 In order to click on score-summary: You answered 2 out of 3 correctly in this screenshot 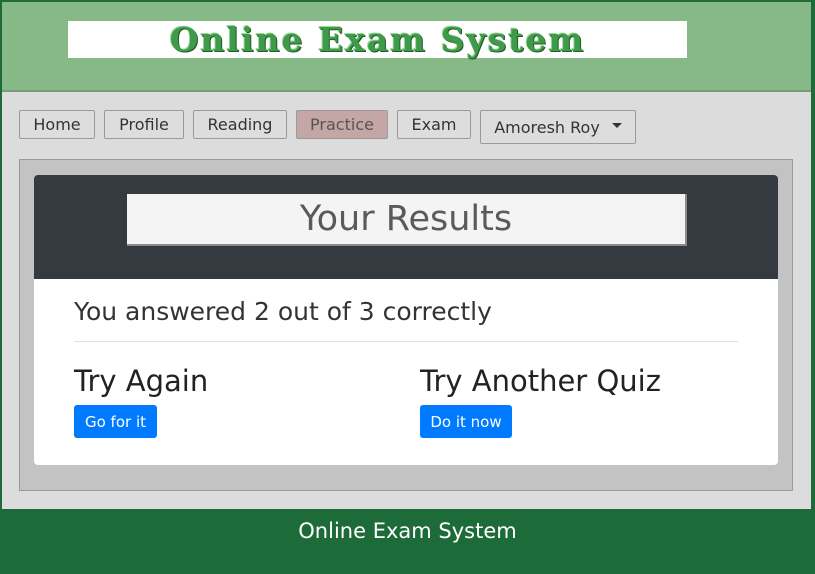, I will do `click(283, 311)`.